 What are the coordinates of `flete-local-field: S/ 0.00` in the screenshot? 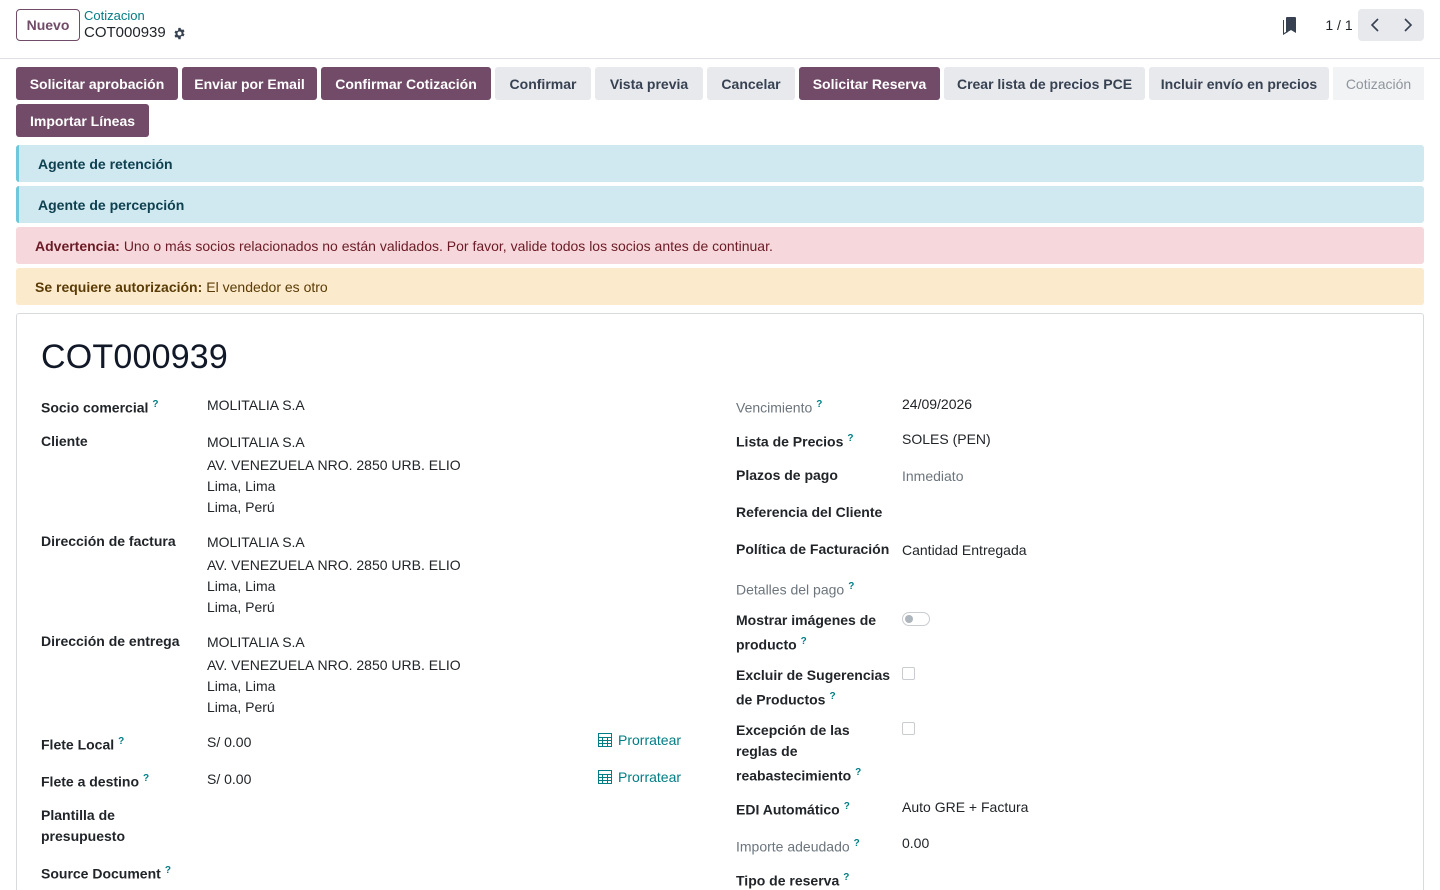 It's located at (229, 742).